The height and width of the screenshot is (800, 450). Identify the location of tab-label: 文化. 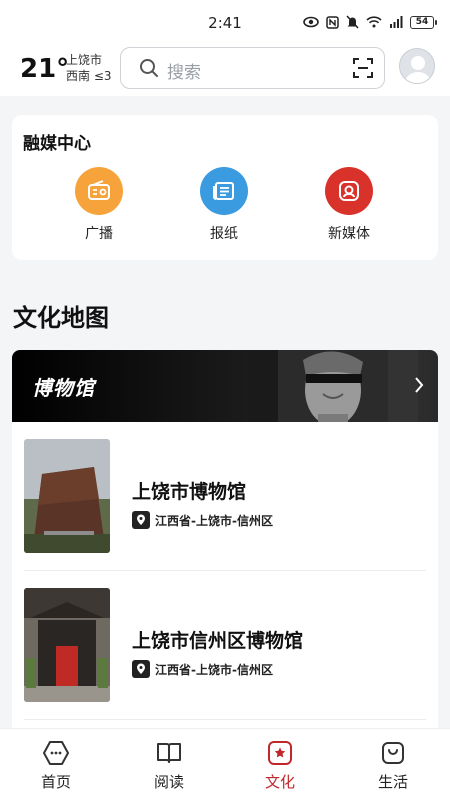
(279, 782).